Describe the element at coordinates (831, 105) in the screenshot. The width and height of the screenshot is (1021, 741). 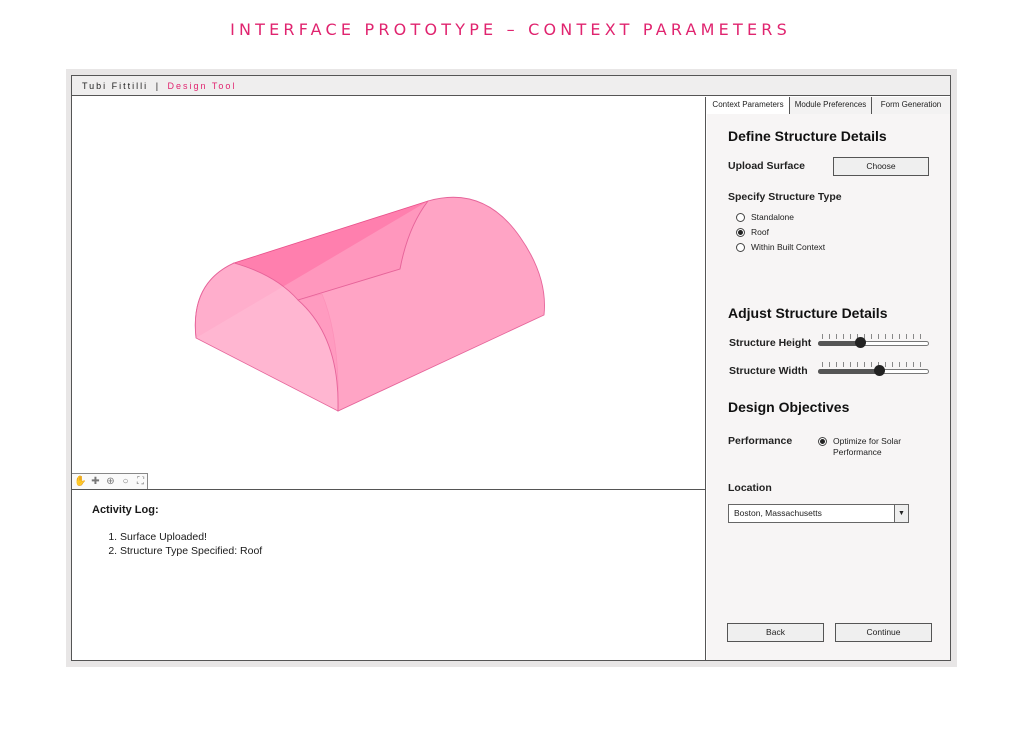
I see `tab-module-preferences: Module Preferences` at that location.